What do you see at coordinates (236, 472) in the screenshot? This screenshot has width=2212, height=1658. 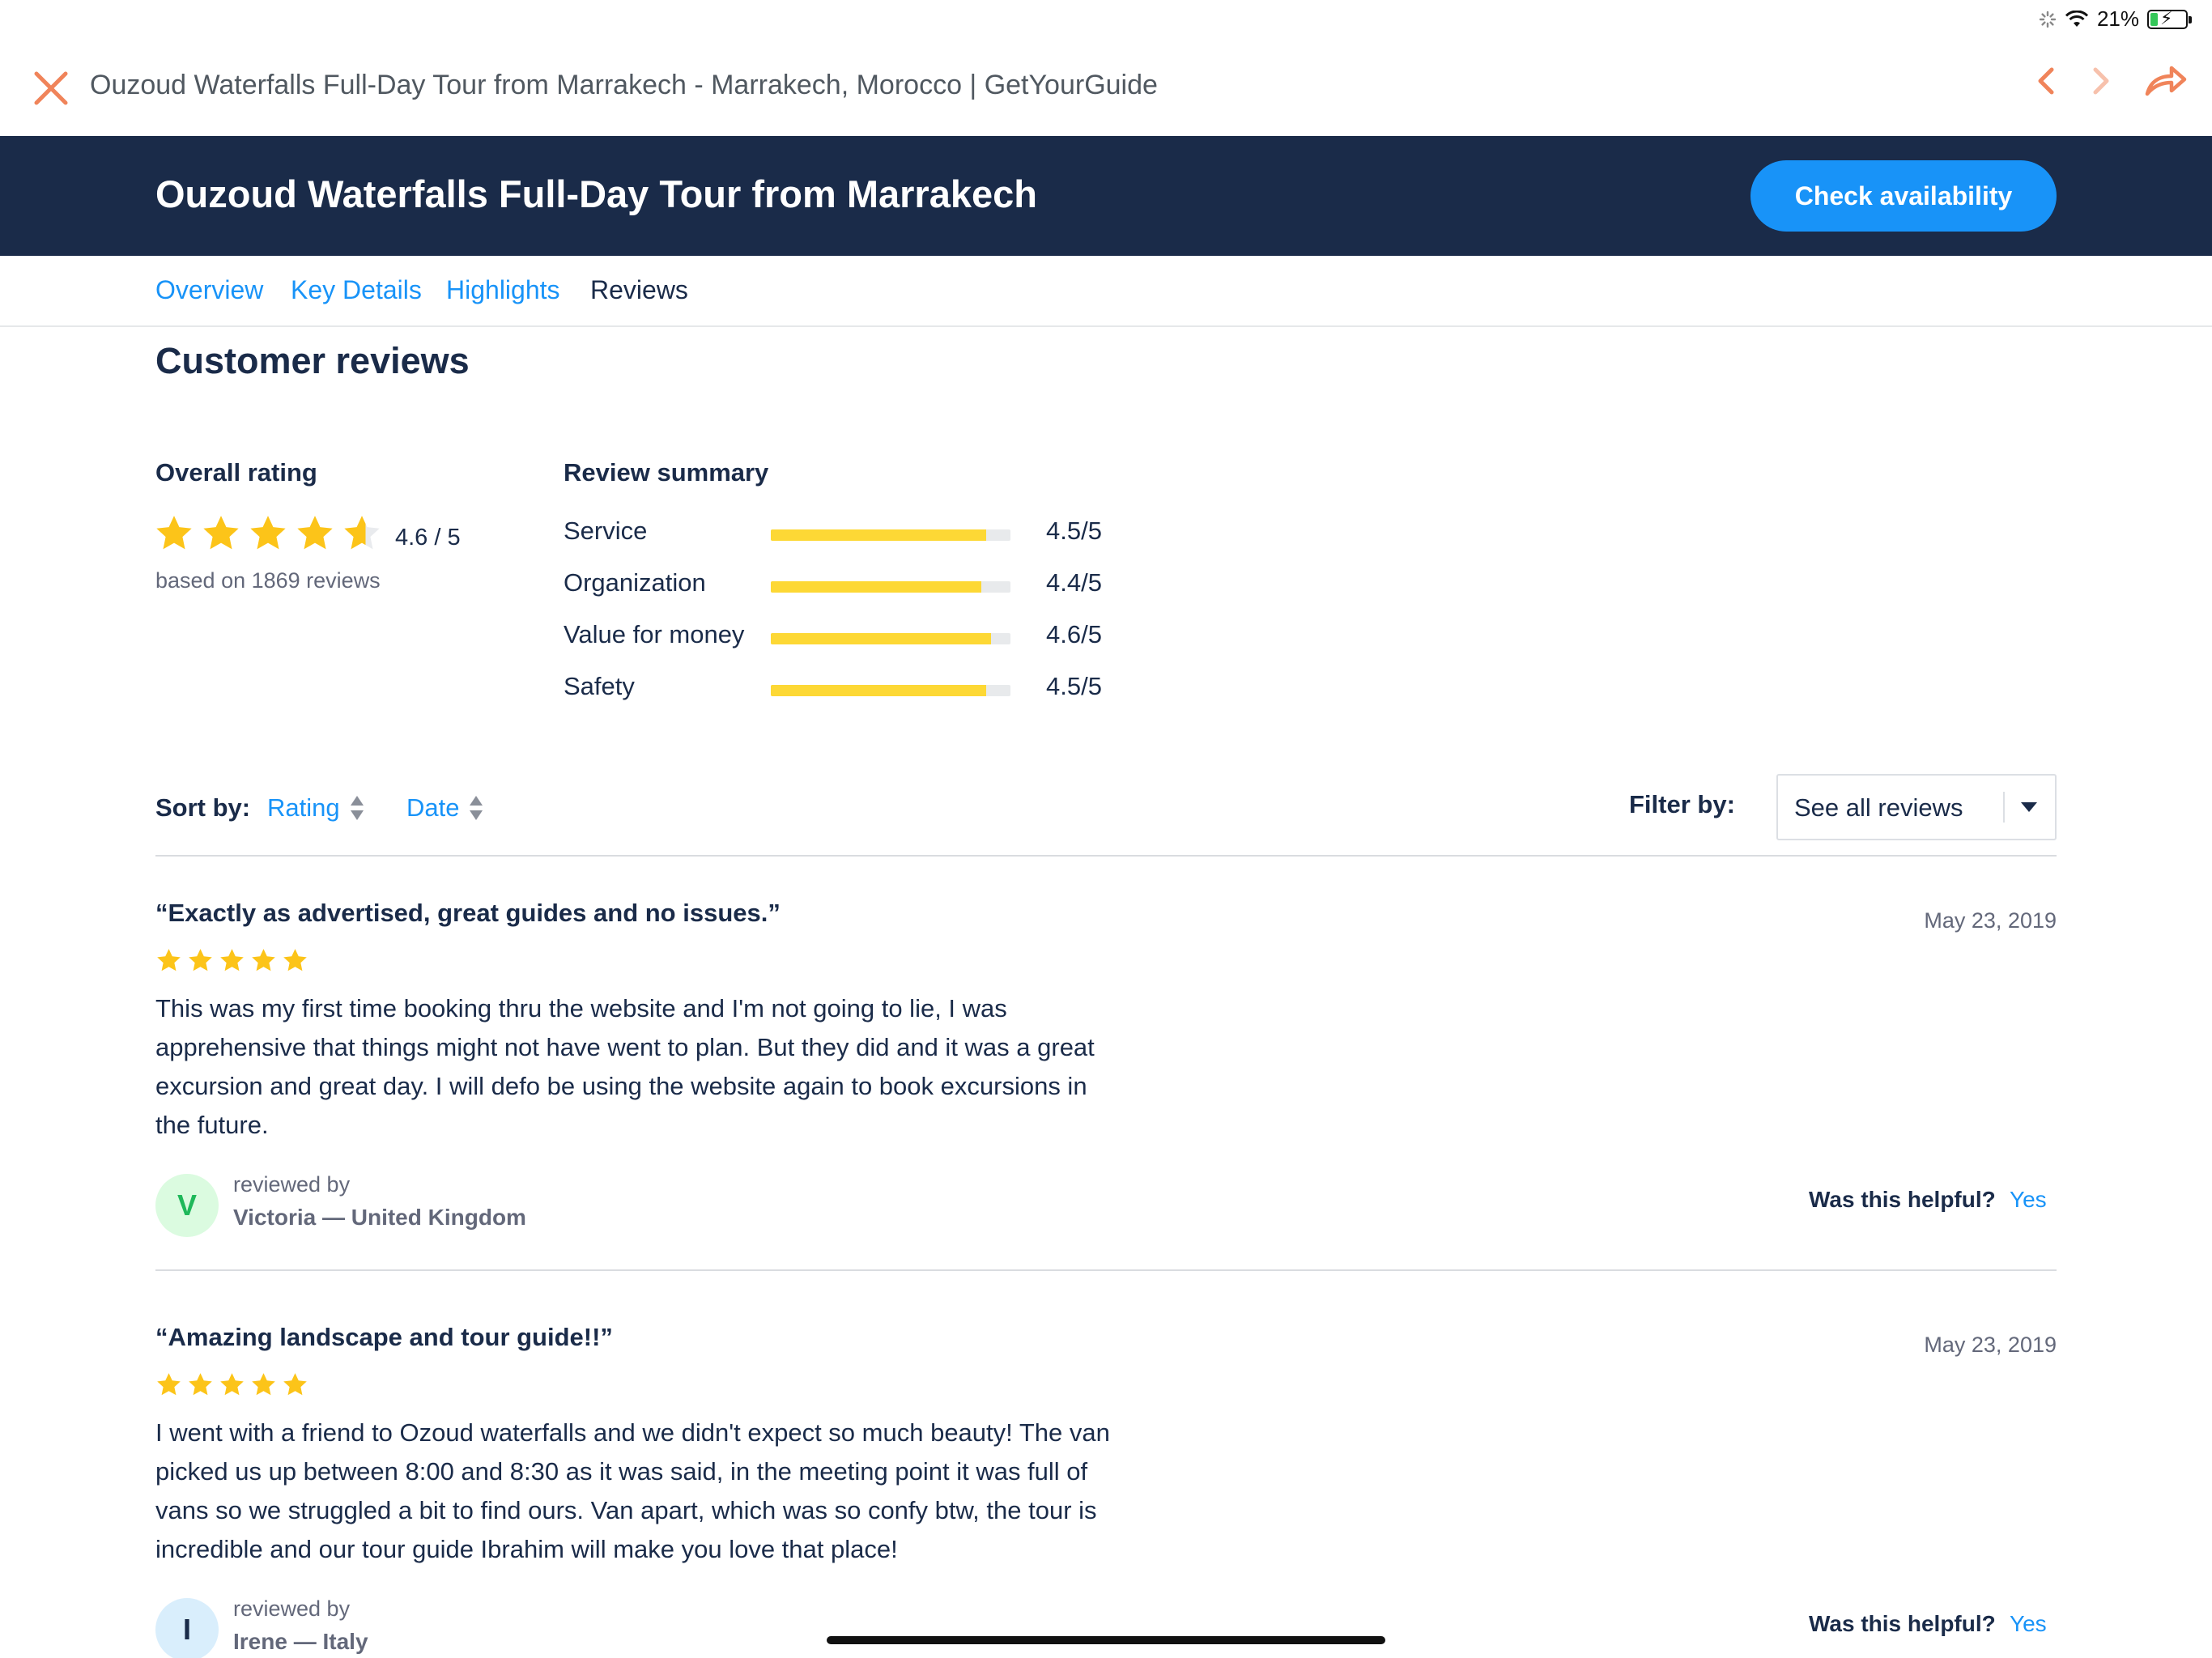 I see `overall-rating-label: Overall rating` at bounding box center [236, 472].